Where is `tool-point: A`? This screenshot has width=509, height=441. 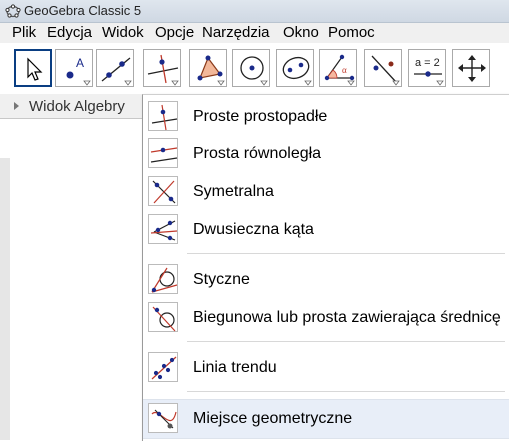
tool-point: A is located at coordinates (74, 68).